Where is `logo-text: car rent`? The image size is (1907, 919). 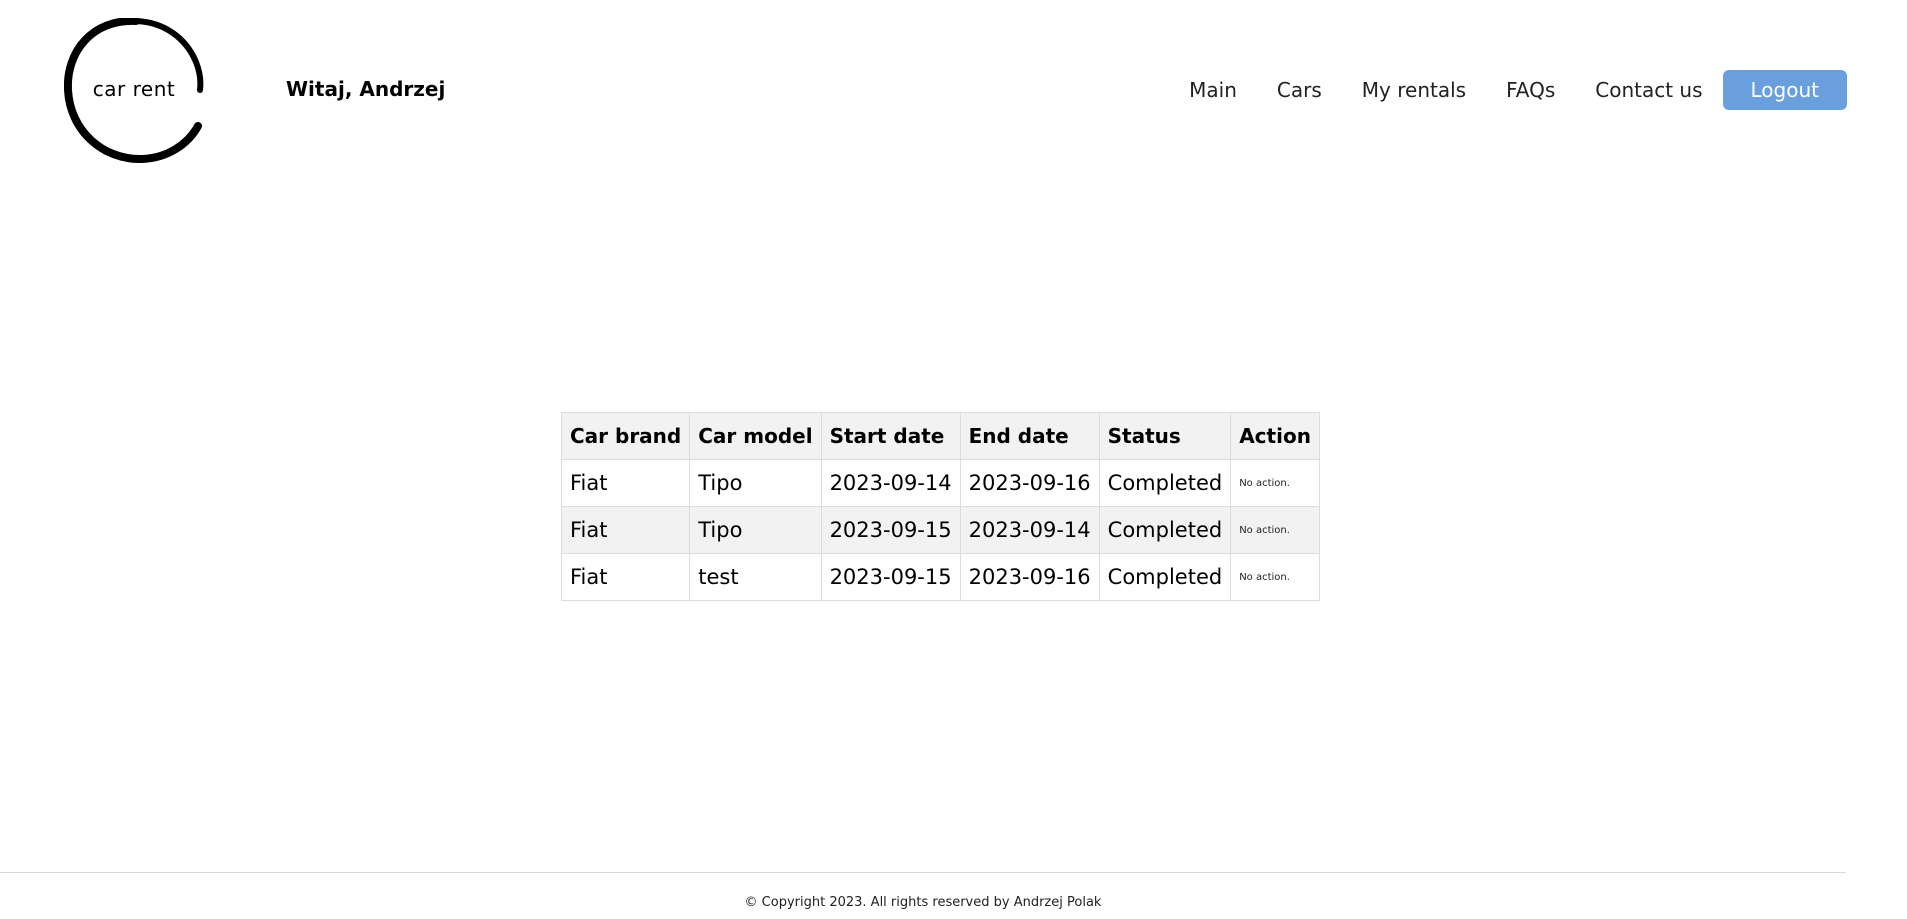 logo-text: car rent is located at coordinates (134, 89).